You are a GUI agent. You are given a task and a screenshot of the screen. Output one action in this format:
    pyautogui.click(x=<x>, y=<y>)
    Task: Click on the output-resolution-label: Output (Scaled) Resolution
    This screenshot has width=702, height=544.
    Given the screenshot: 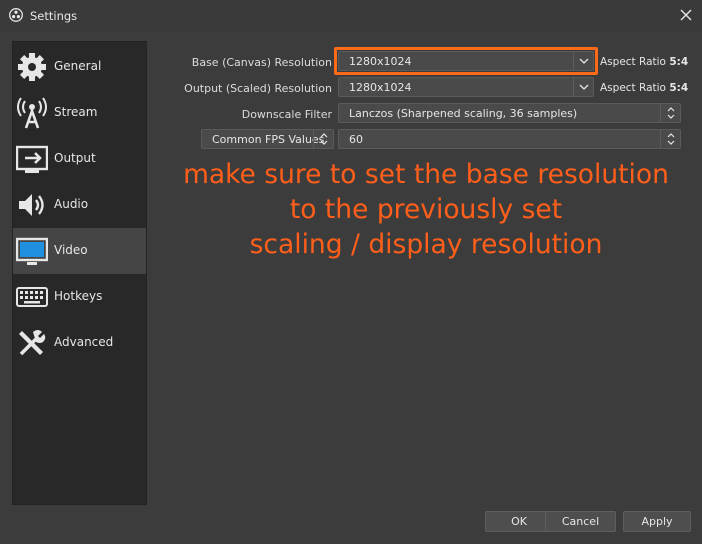 What is the action you would take?
    pyautogui.click(x=258, y=88)
    